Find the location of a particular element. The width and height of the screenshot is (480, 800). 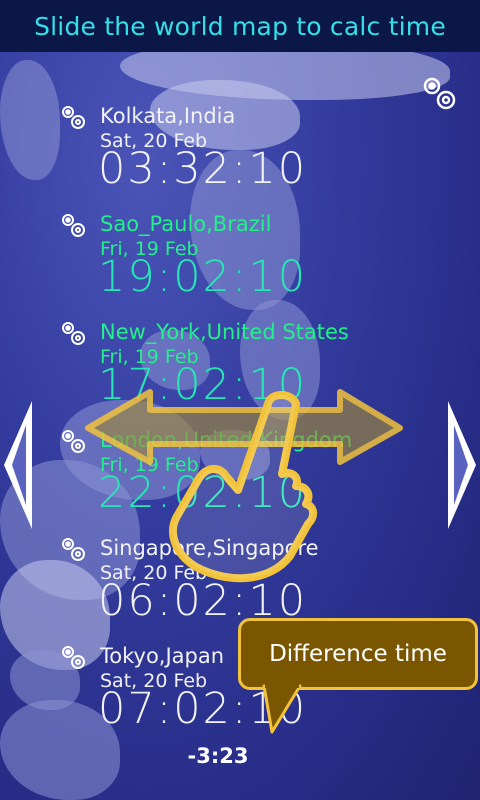

prev-arrow-icon is located at coordinates (18, 465).